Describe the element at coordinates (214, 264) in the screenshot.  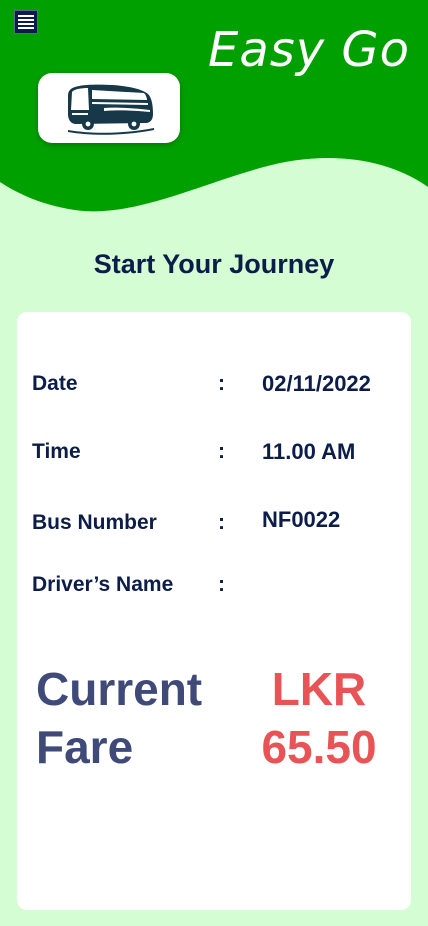
I see `journey-heading: Start Your Journey` at that location.